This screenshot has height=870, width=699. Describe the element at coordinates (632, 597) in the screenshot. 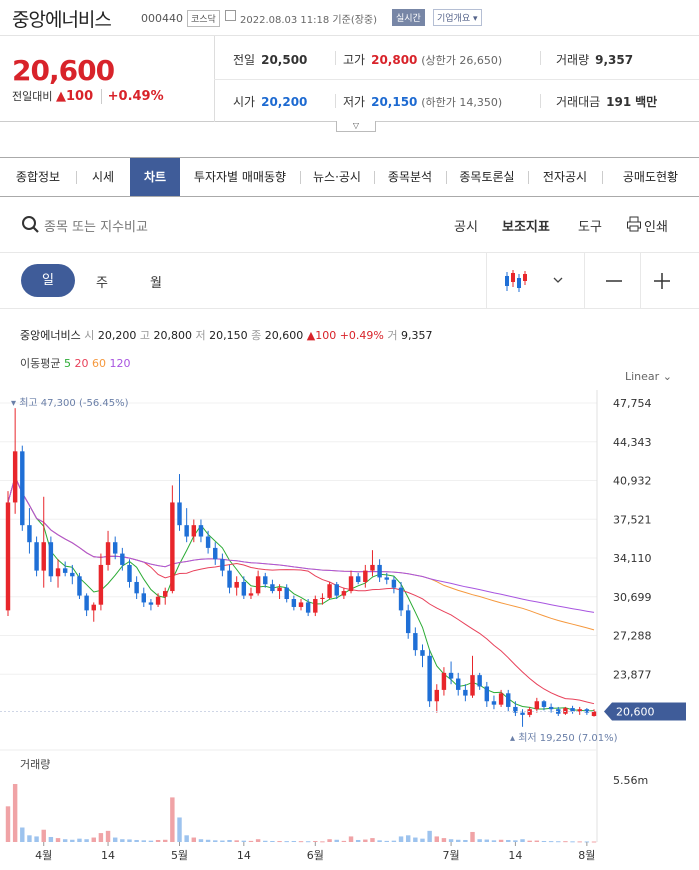

I see `y-tick-label: 30,699` at that location.